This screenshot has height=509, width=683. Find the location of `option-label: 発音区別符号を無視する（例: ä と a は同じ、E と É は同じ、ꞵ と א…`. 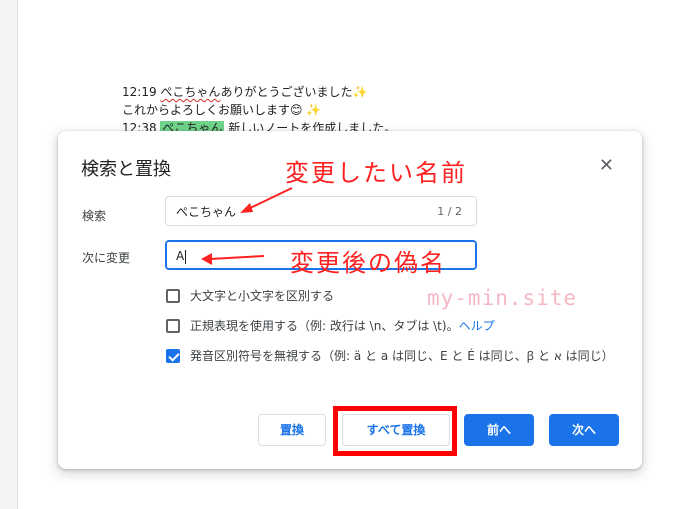

option-label: 発音区別符号を無視する（例: ä と a は同じ、E と É は同じ、ꞵ と א… is located at coordinates (402, 356).